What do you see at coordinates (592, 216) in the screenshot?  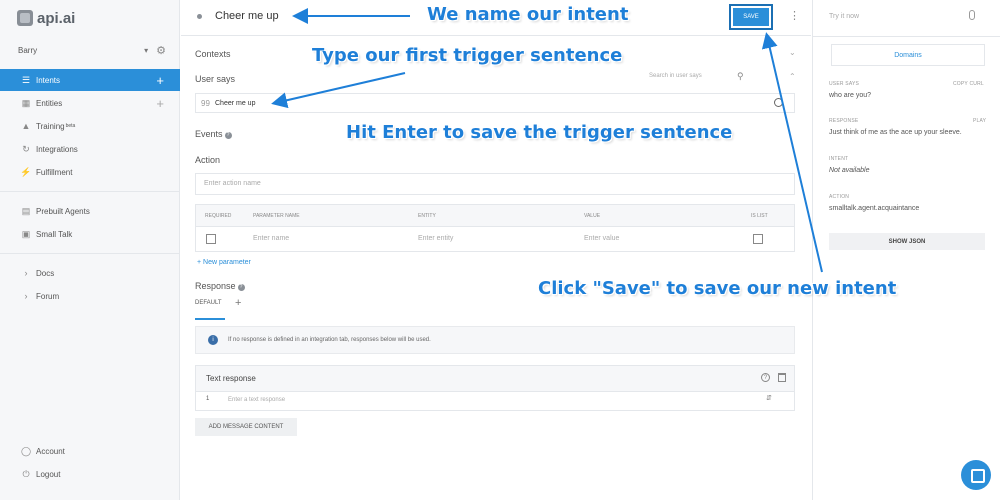 I see `column-value: VALUE` at bounding box center [592, 216].